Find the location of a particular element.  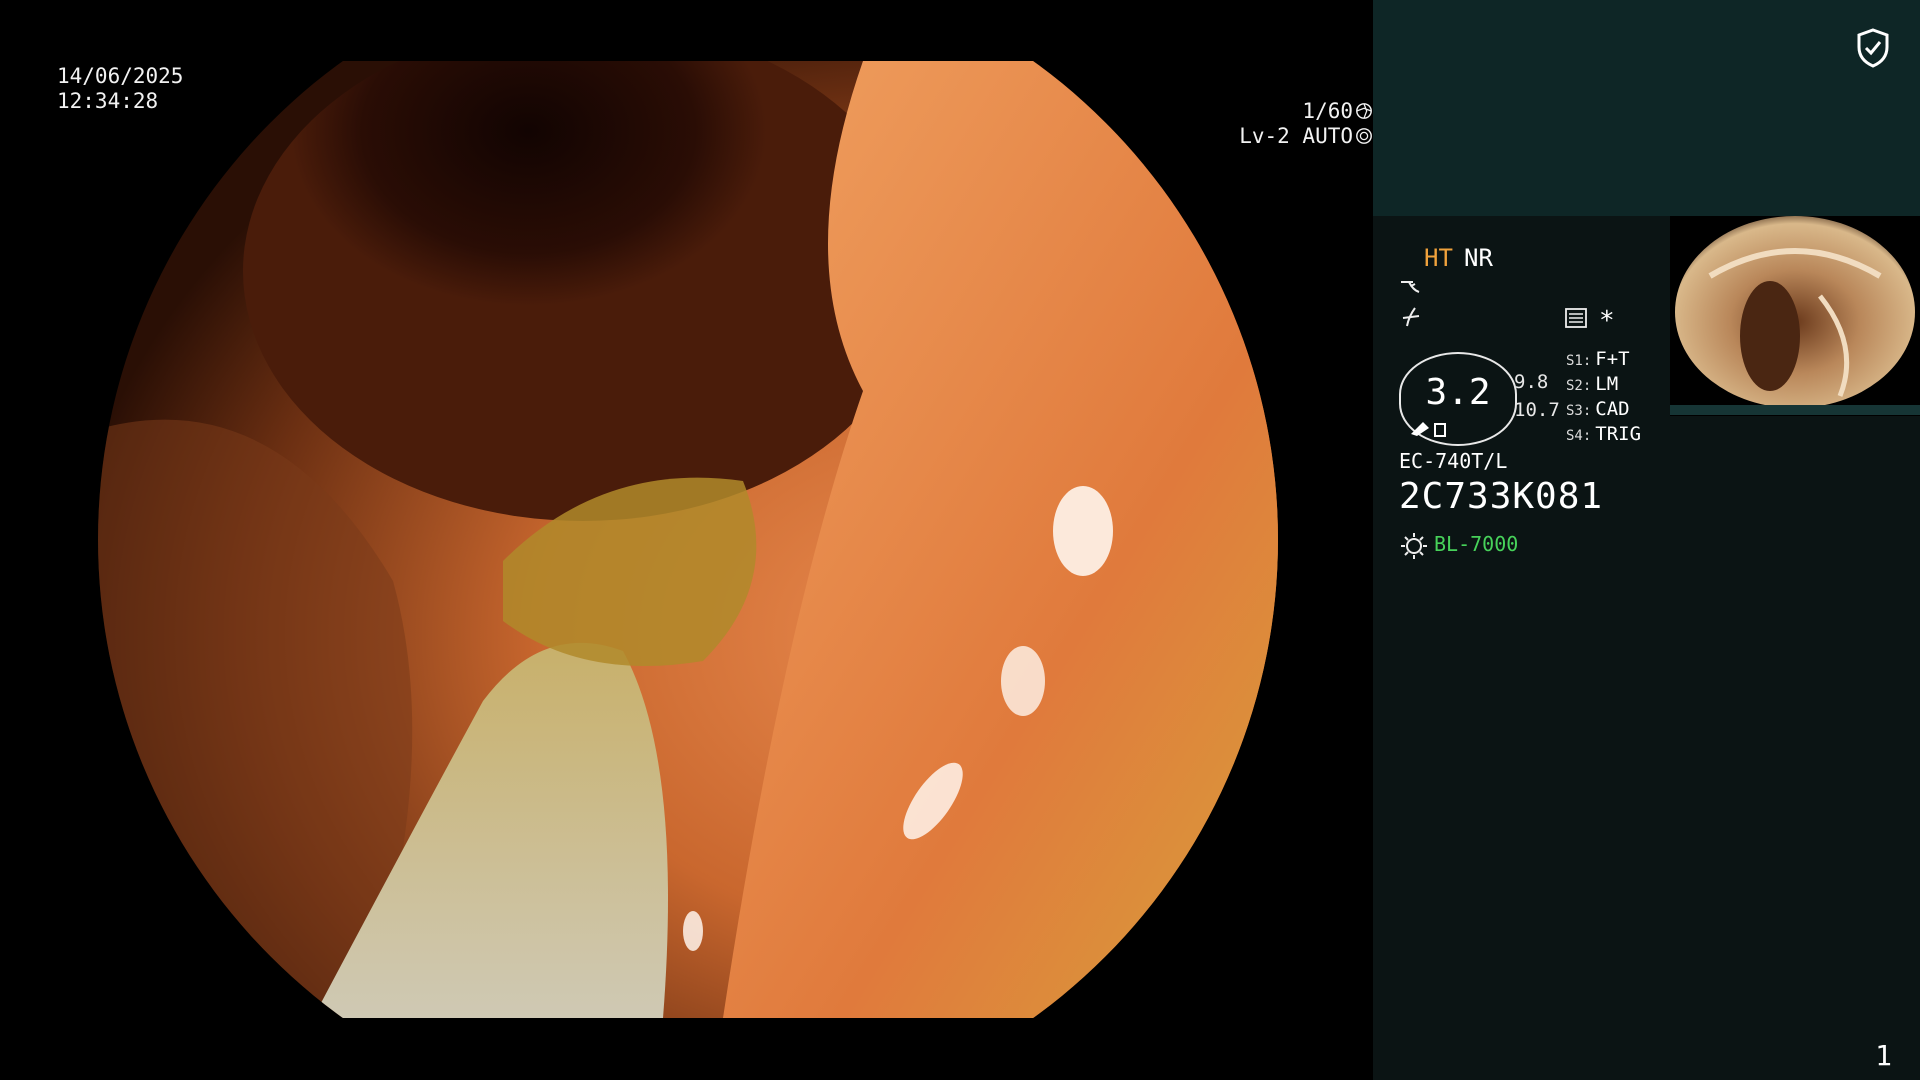

distance-gauge: 3.2 is located at coordinates (1458, 399).